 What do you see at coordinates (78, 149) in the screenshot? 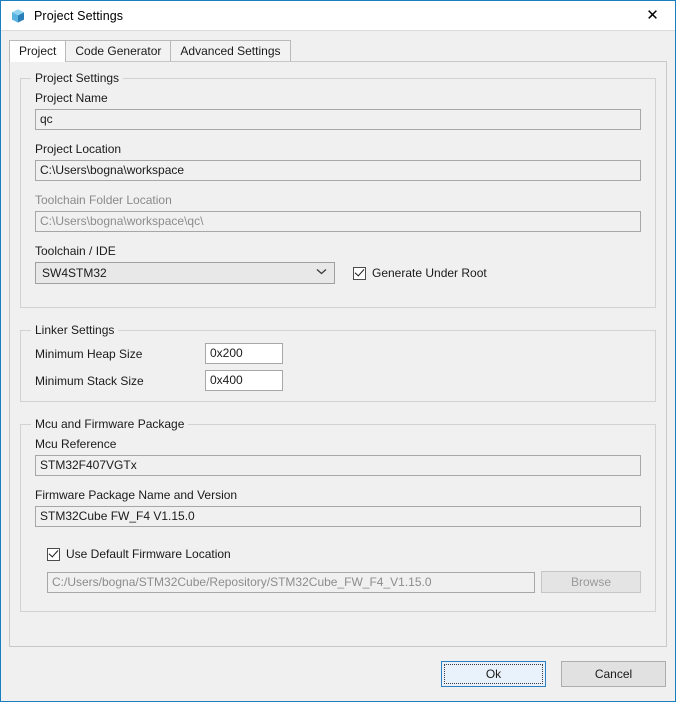
I see `project-location-label: Project Location` at bounding box center [78, 149].